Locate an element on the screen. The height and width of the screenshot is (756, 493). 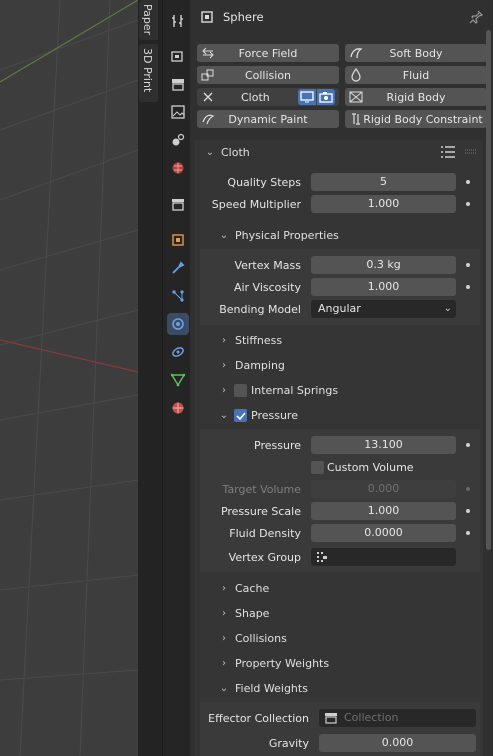
constraint-icon is located at coordinates (356, 119).